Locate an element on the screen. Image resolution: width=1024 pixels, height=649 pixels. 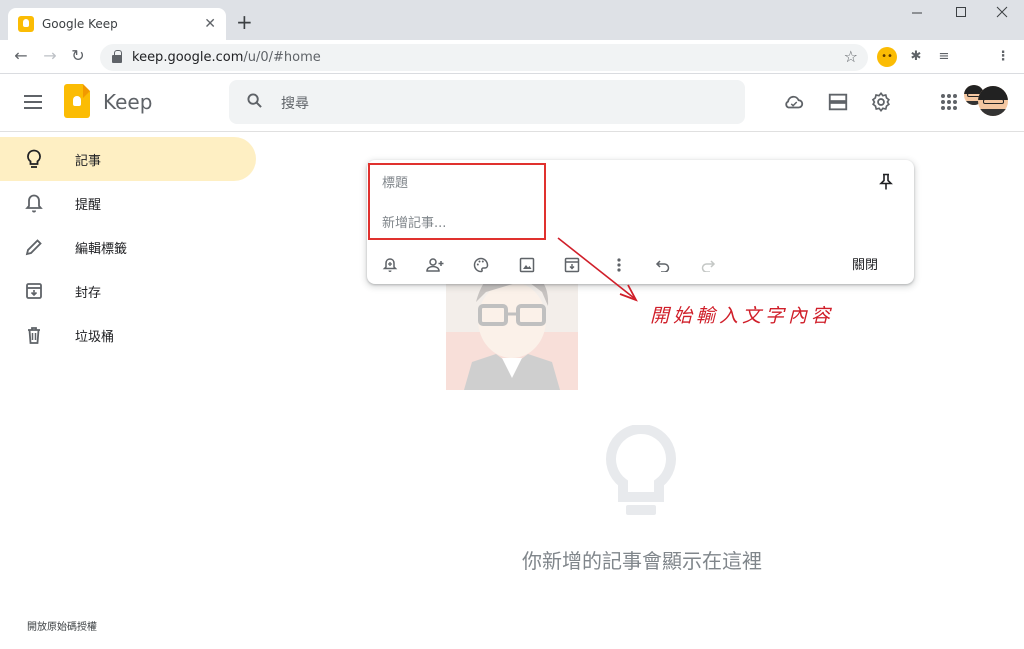
tab-strip: Google Keep ✕ + is located at coordinates (512, 20).